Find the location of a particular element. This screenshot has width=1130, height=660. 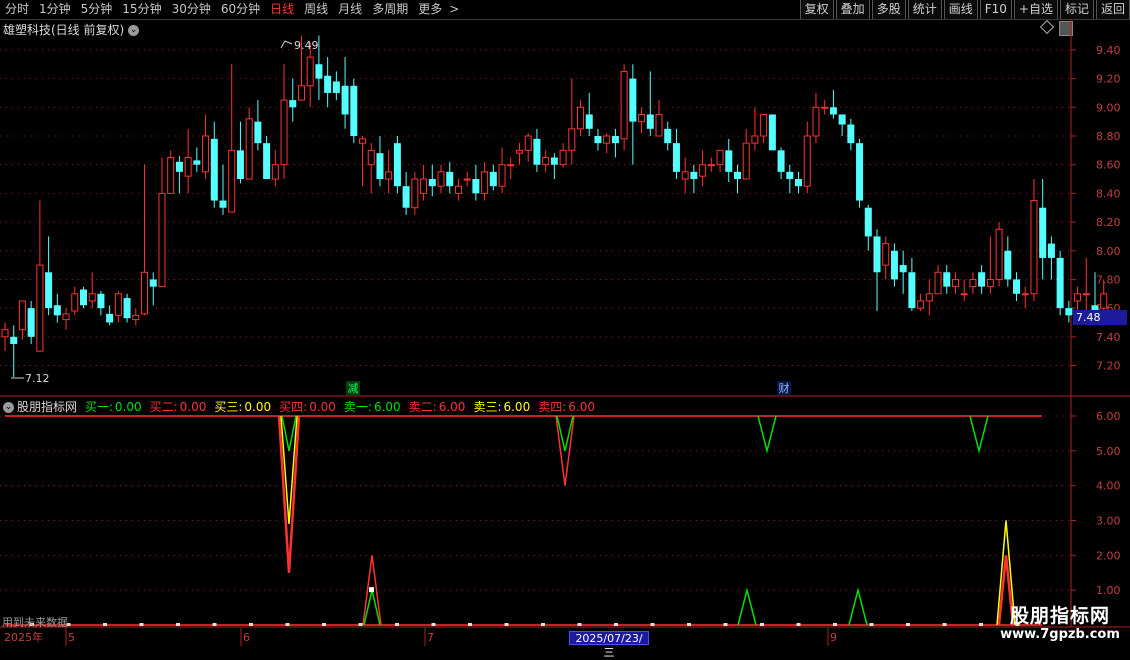

period-tab-6: 日线 is located at coordinates (282, 9).